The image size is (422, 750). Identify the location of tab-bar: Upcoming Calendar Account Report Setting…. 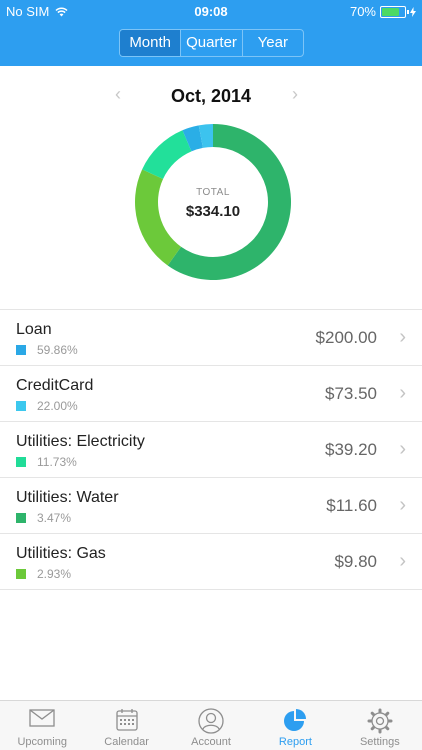
(211, 725).